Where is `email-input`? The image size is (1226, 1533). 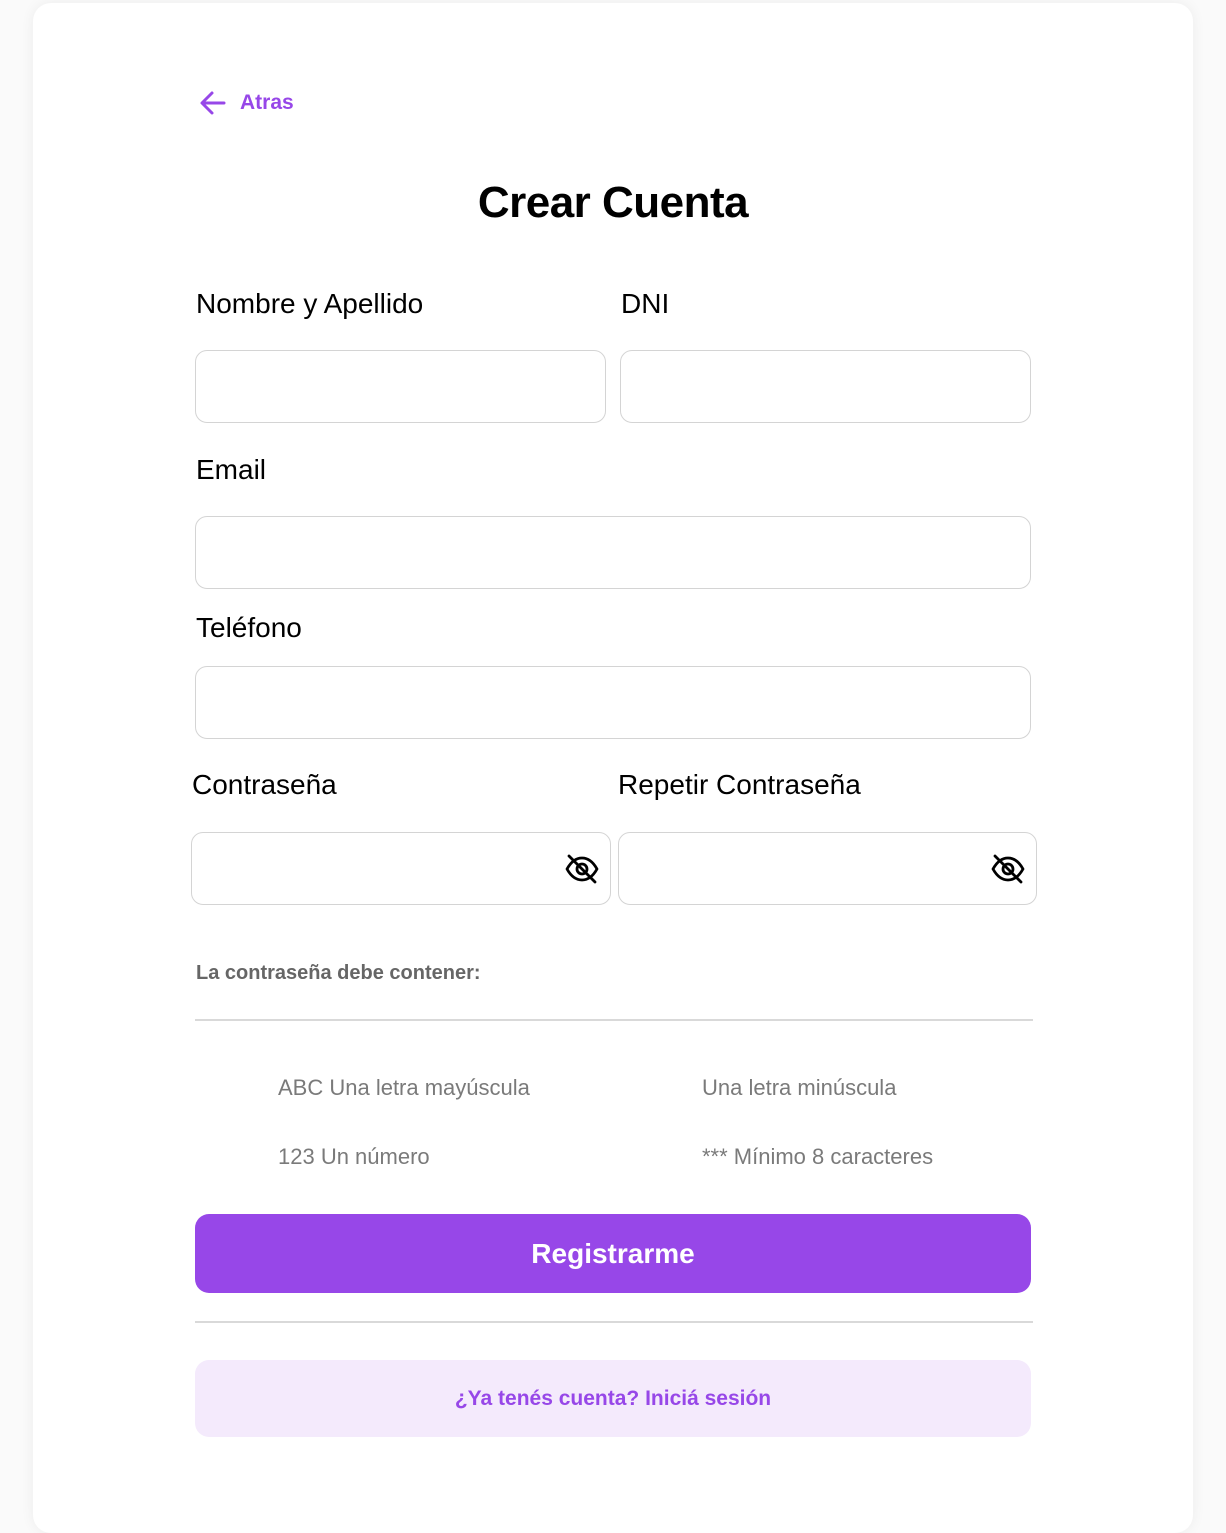 email-input is located at coordinates (613, 552).